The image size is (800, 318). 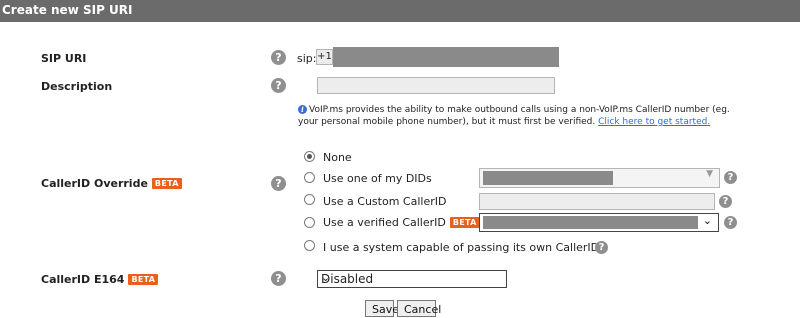 I want to click on description-label: Description, so click(x=77, y=86).